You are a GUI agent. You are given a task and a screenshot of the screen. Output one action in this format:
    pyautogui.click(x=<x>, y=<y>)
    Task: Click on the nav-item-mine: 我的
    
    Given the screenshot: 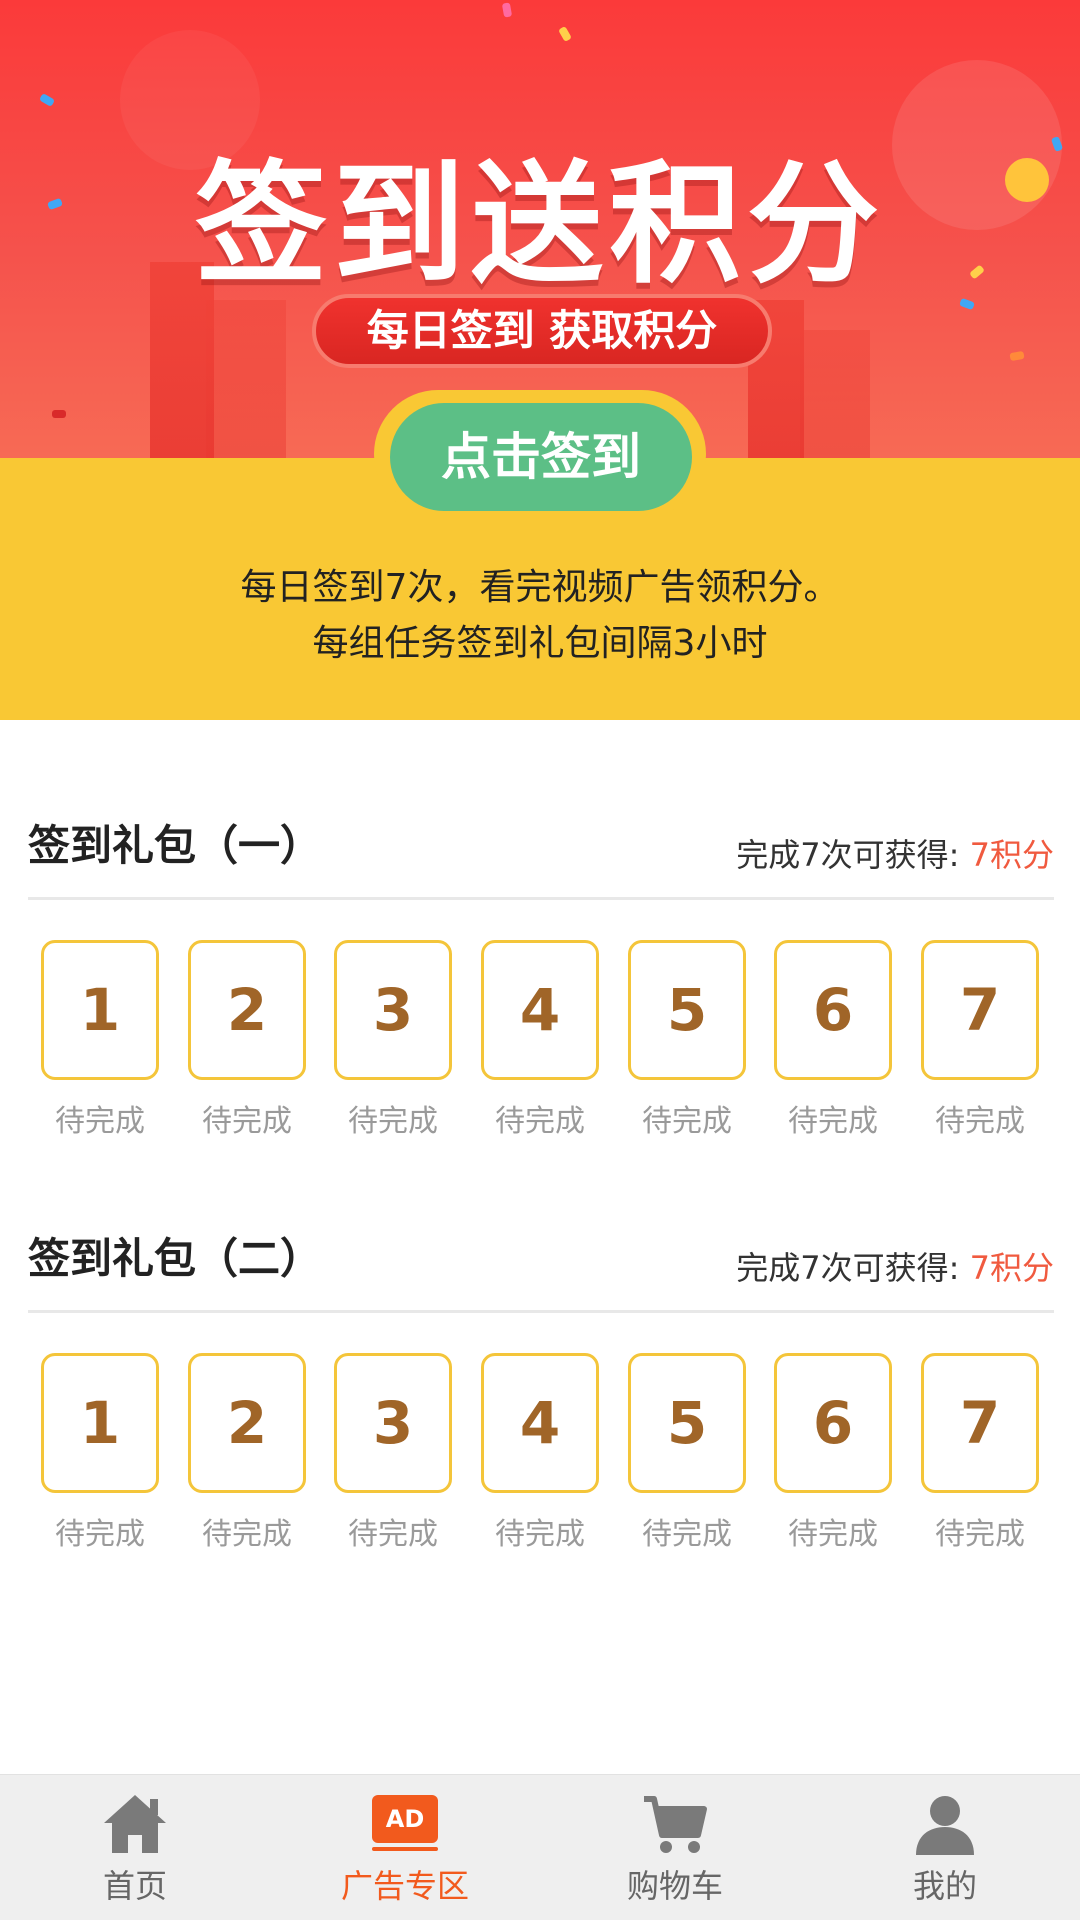 What is the action you would take?
    pyautogui.click(x=945, y=1847)
    